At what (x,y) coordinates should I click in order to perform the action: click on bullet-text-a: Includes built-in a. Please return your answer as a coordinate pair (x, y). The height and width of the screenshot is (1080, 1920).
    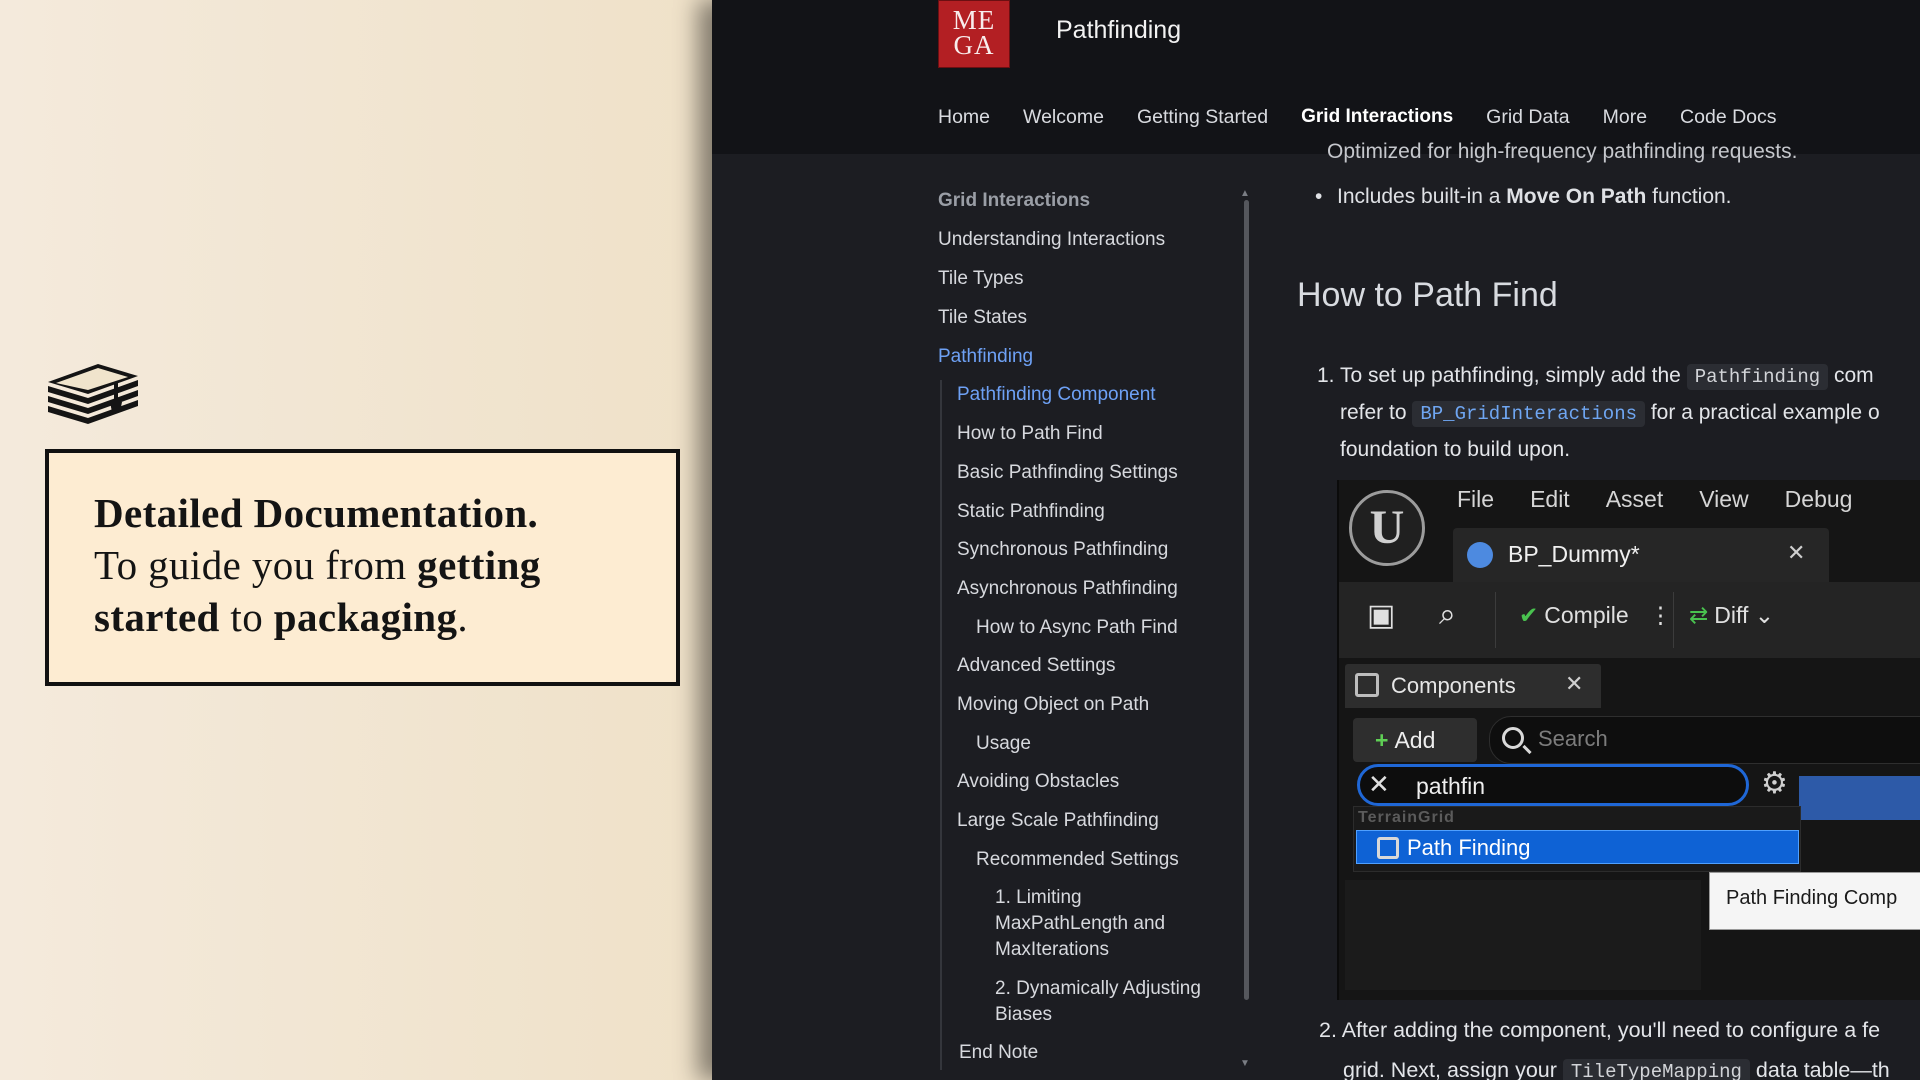
    Looking at the image, I should click on (1422, 196).